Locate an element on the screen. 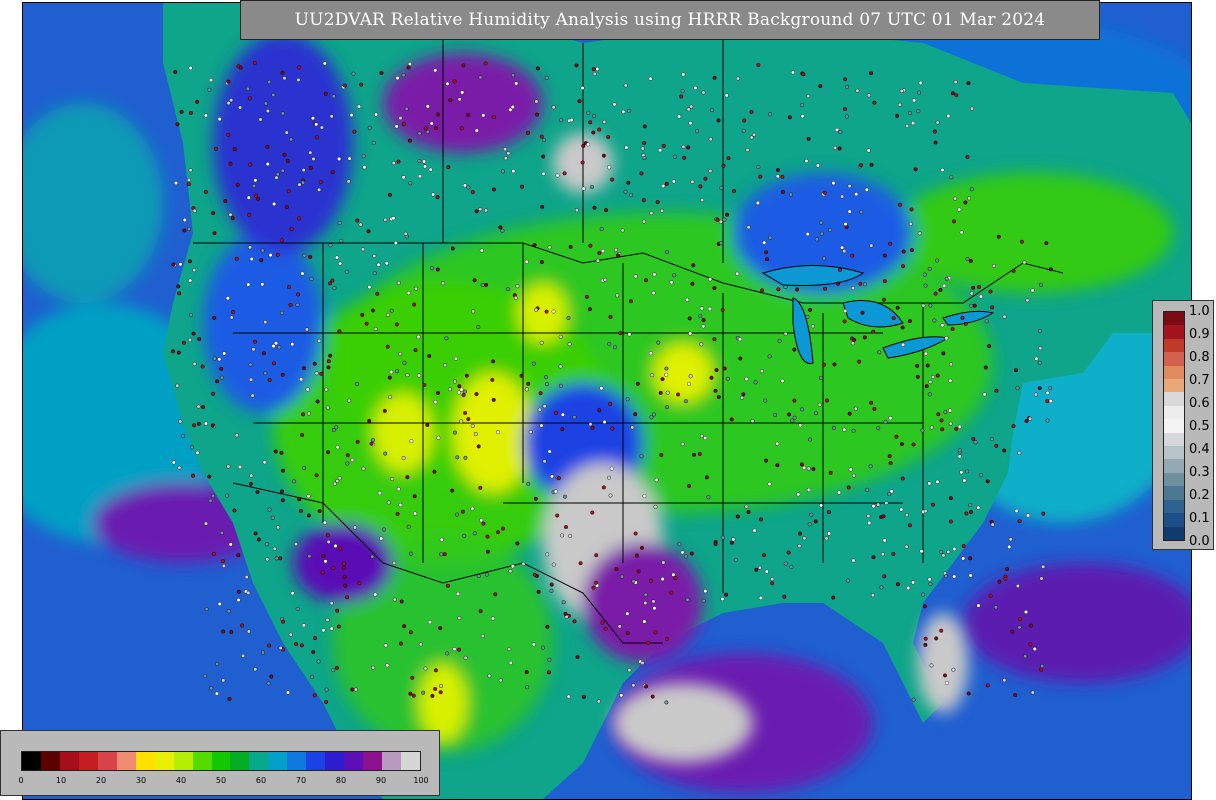 The image size is (1216, 800). rh-colorbar-segment is located at coordinates (183, 761).